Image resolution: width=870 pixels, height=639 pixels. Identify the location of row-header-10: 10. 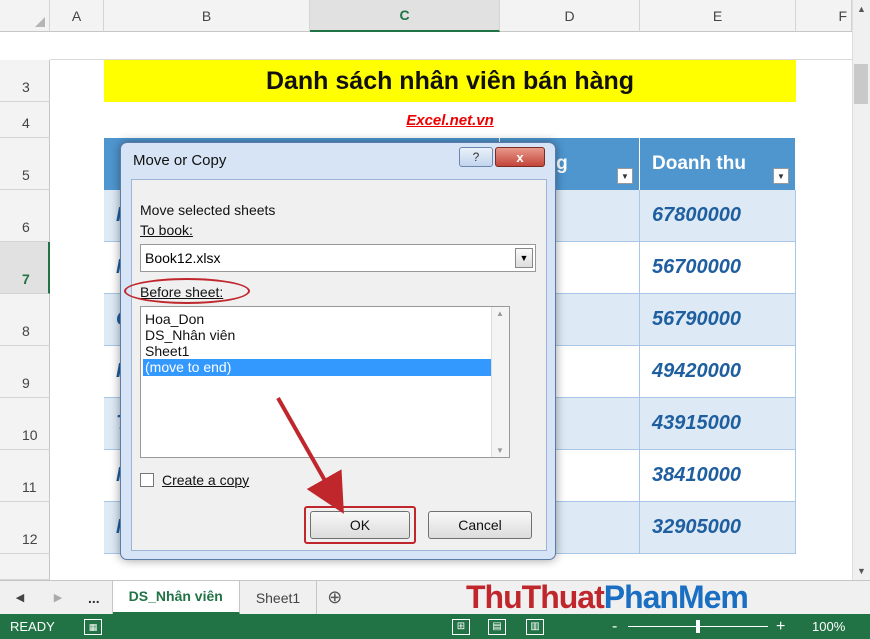
(25, 424).